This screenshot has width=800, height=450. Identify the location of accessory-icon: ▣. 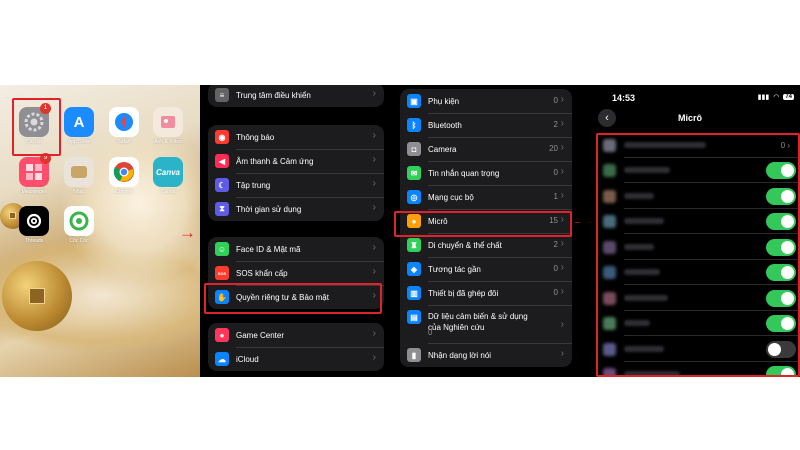
(414, 101).